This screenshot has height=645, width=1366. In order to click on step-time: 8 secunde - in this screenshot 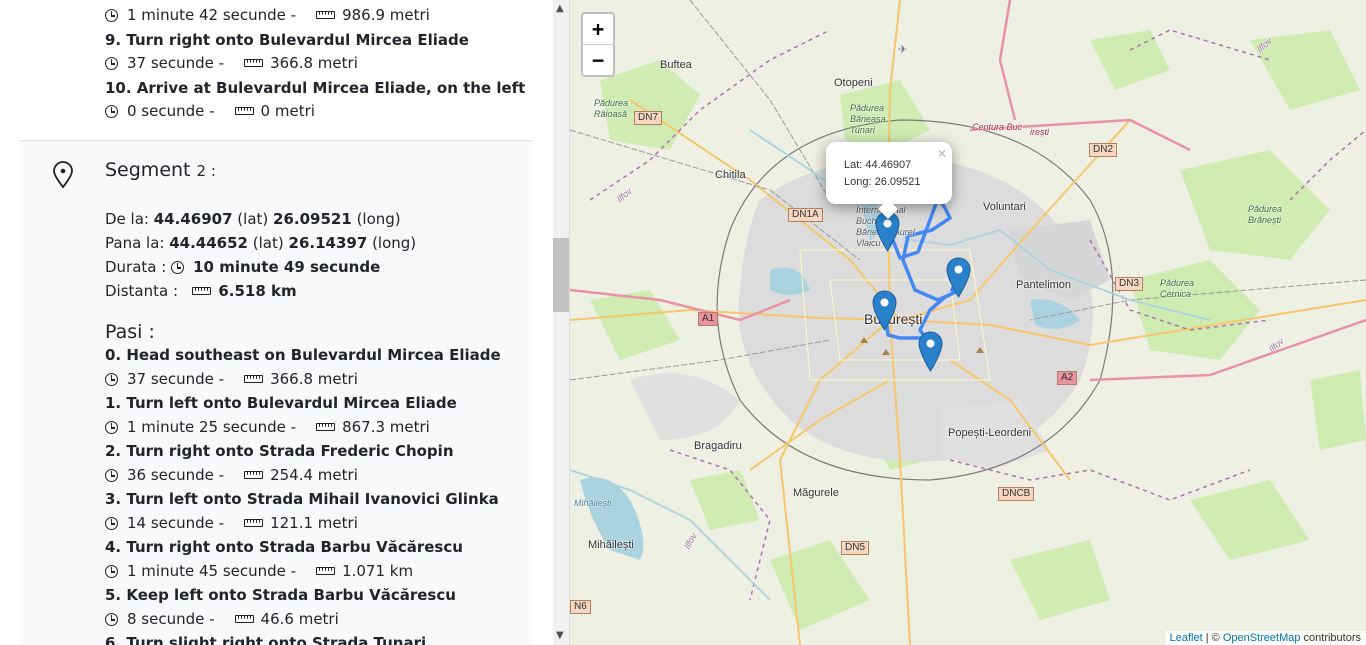, I will do `click(171, 619)`.